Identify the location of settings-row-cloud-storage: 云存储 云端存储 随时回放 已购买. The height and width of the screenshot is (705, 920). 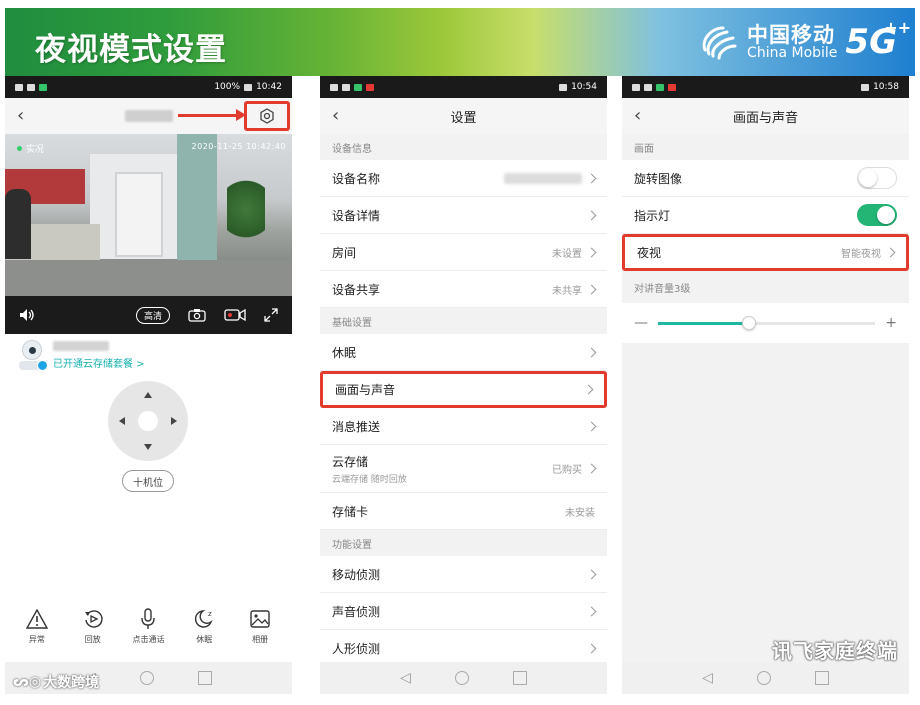
(463, 469).